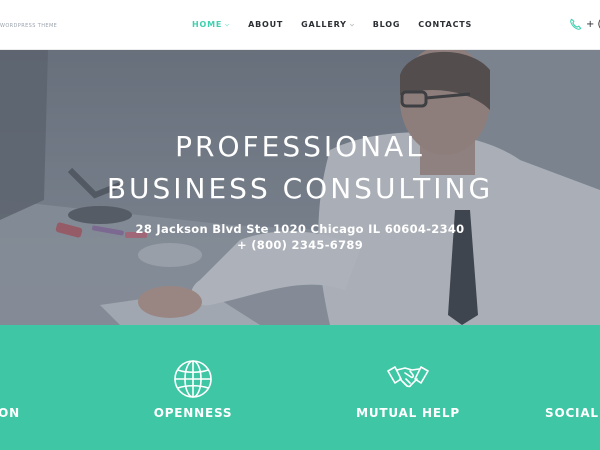 This screenshot has height=450, width=600. Describe the element at coordinates (193, 379) in the screenshot. I see `globe-icon` at that location.